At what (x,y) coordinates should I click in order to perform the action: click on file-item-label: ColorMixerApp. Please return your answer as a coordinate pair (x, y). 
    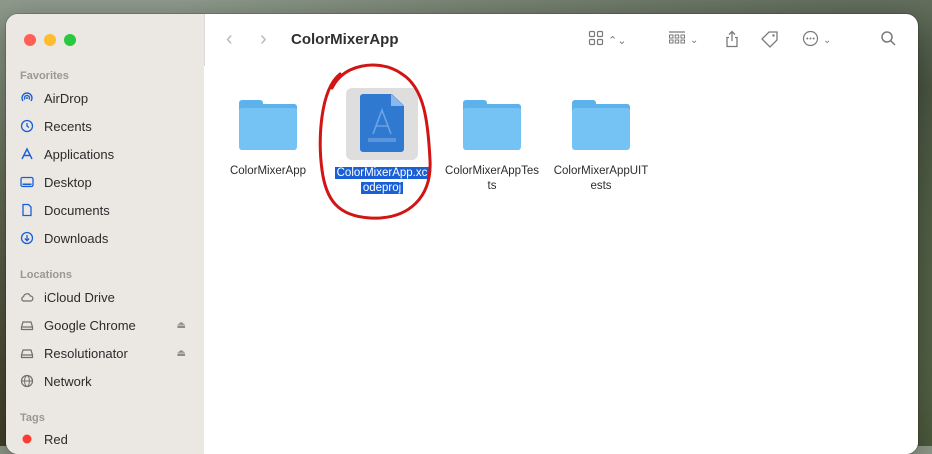
    Looking at the image, I should click on (268, 171).